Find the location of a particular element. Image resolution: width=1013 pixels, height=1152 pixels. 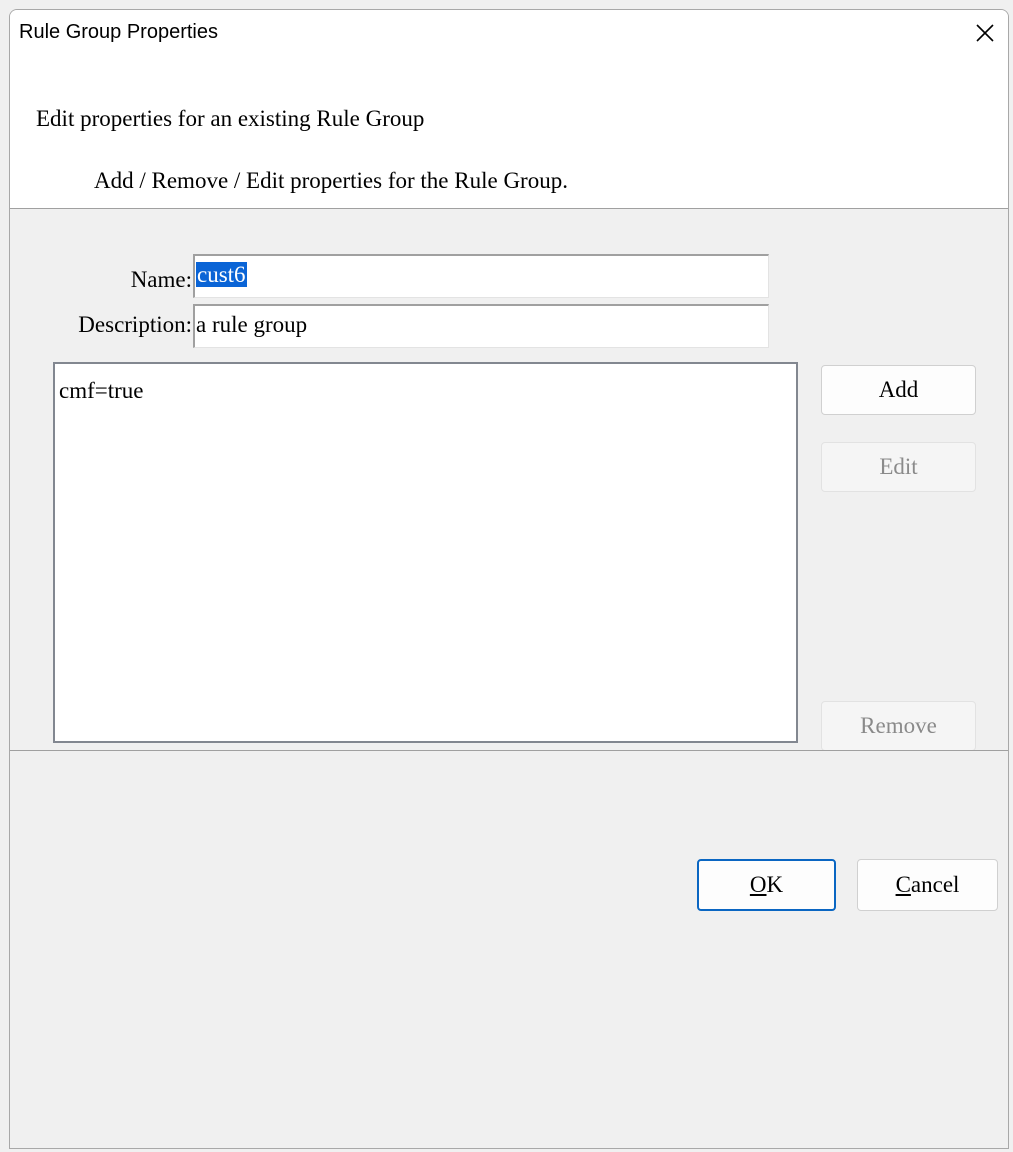

footer-divider is located at coordinates (509, 750).